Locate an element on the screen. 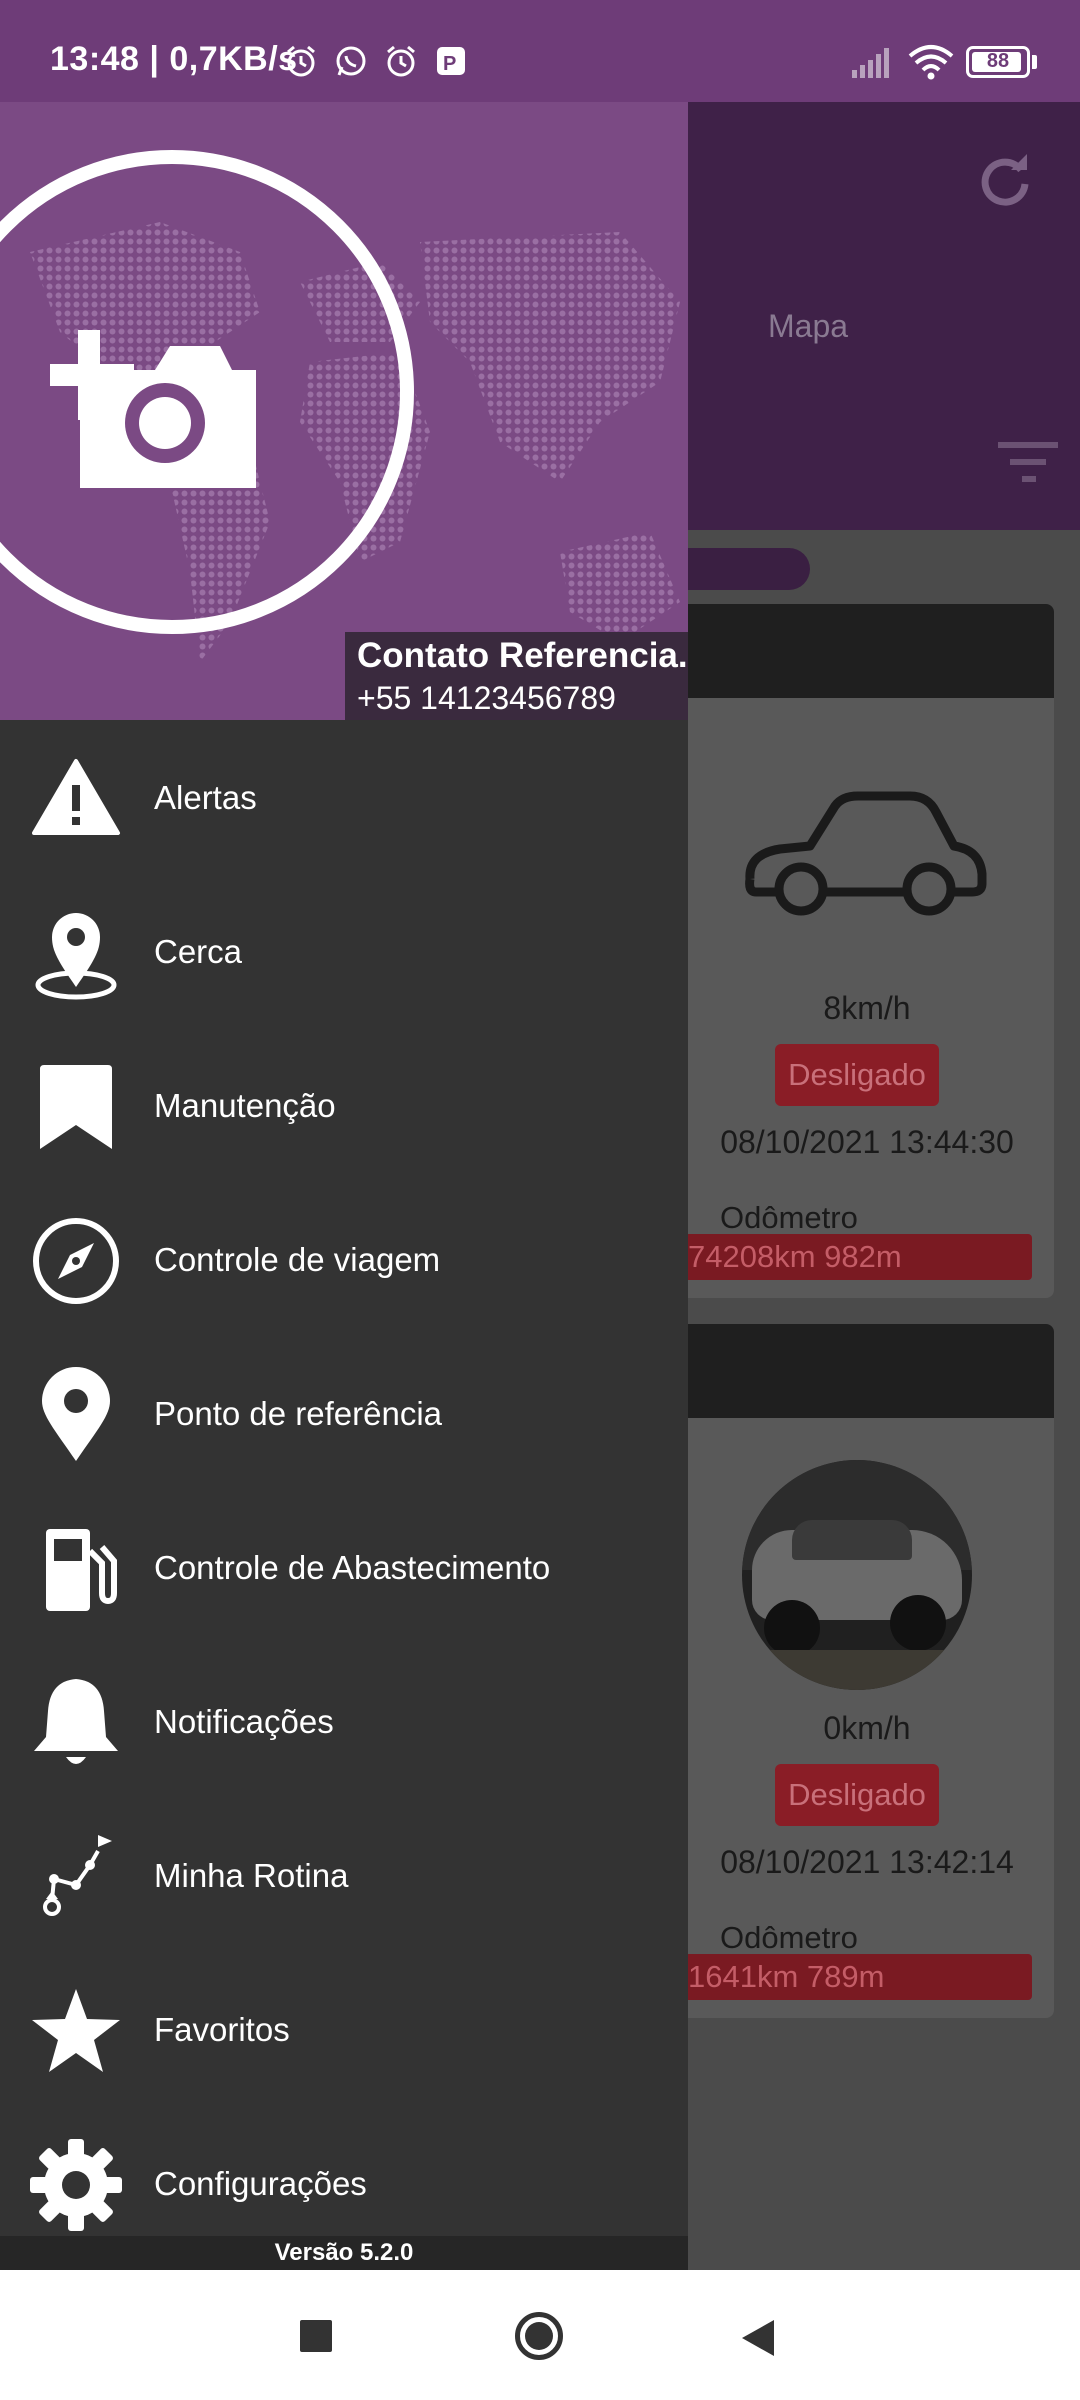  vehicle-speed: 0km/h is located at coordinates (867, 1728).